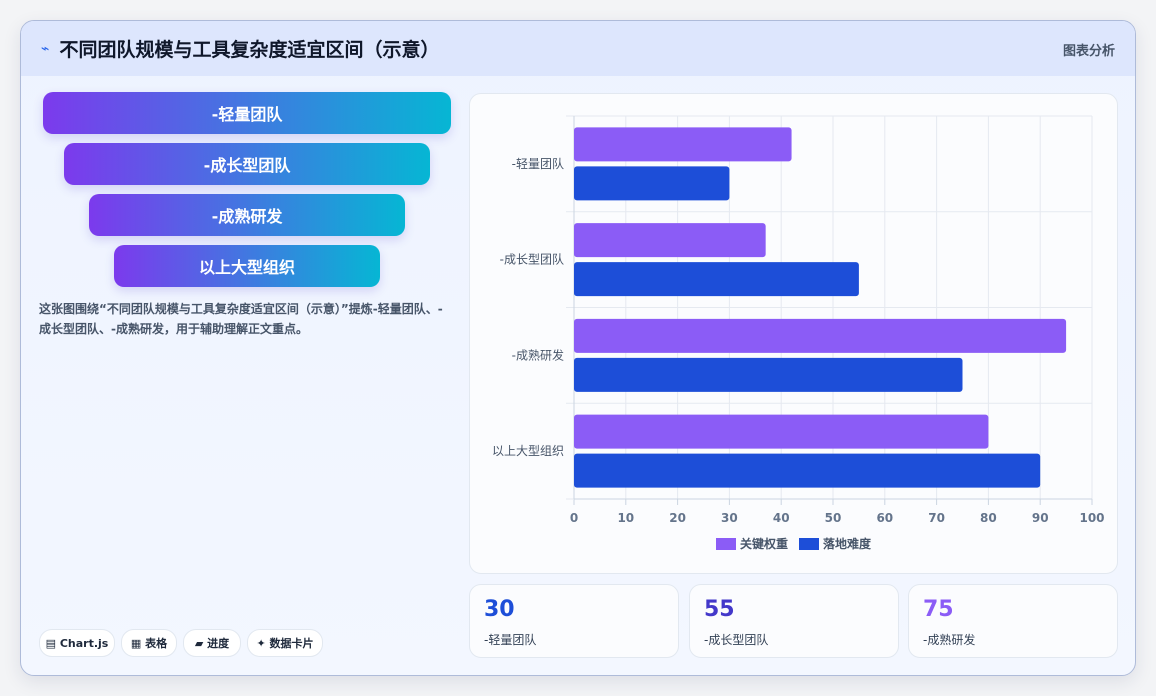 The image size is (1156, 696). I want to click on chip-table: ▦ 表格, so click(149, 643).